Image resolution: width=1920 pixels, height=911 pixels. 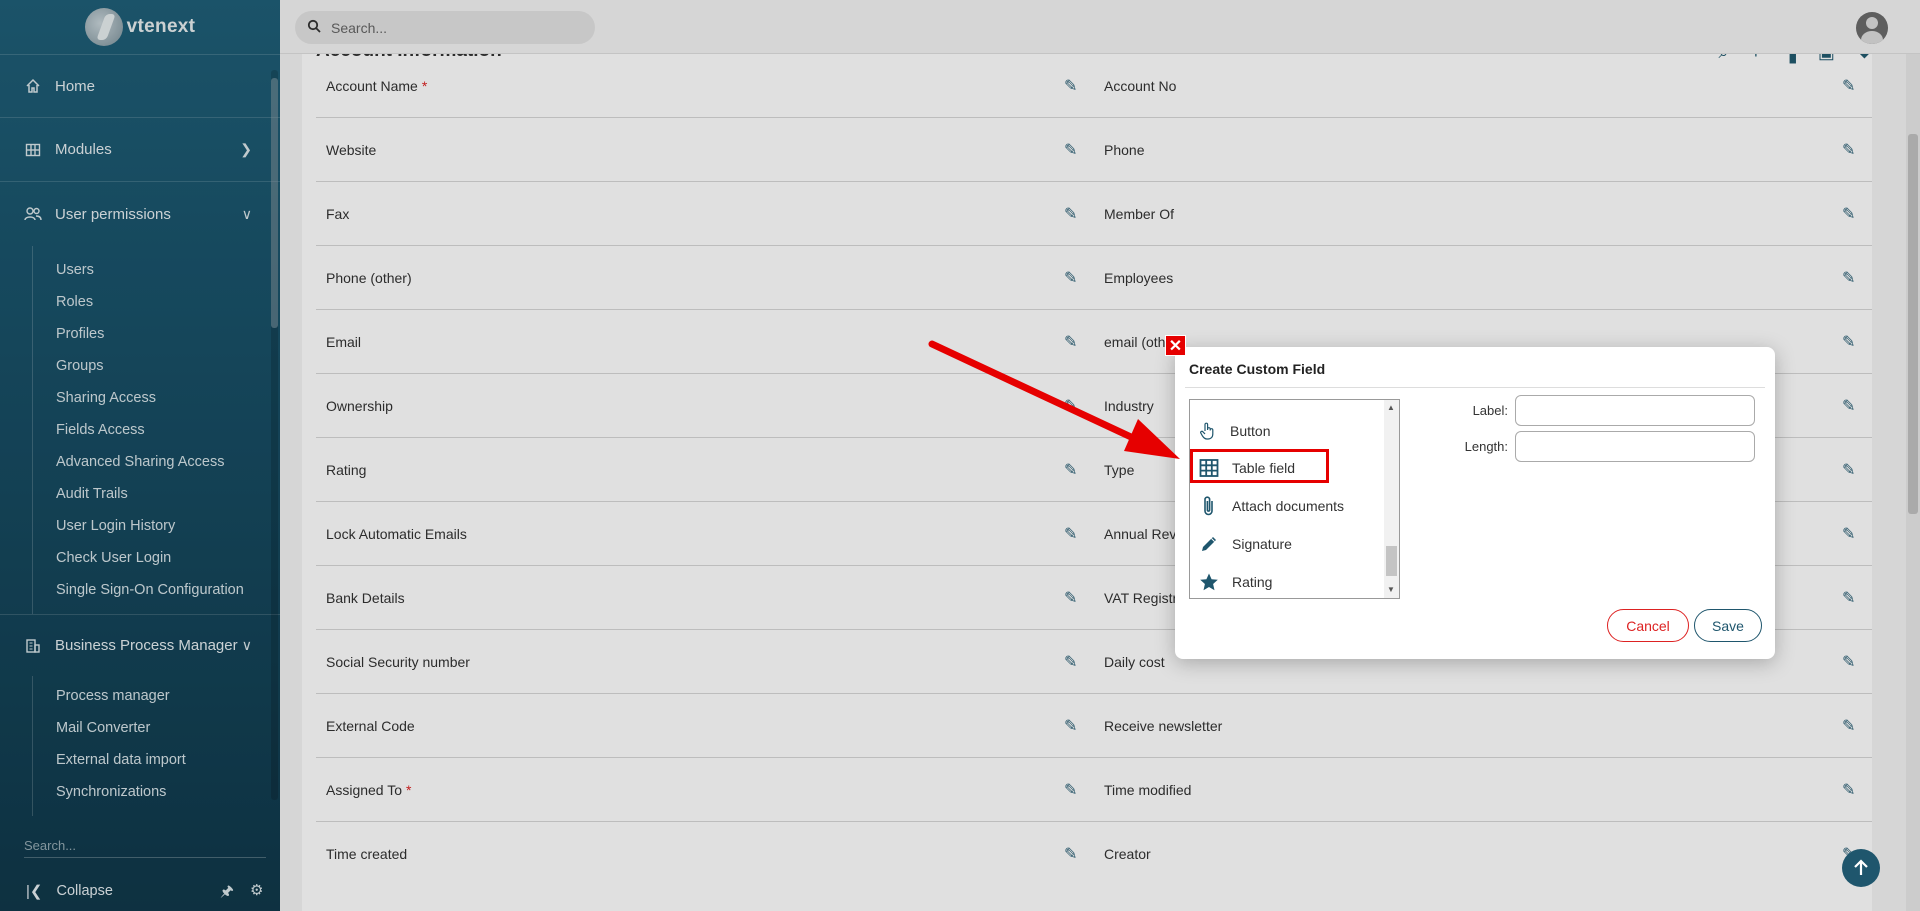 I want to click on scroll-down-arrow-icon: ▼, so click(x=1391, y=589).